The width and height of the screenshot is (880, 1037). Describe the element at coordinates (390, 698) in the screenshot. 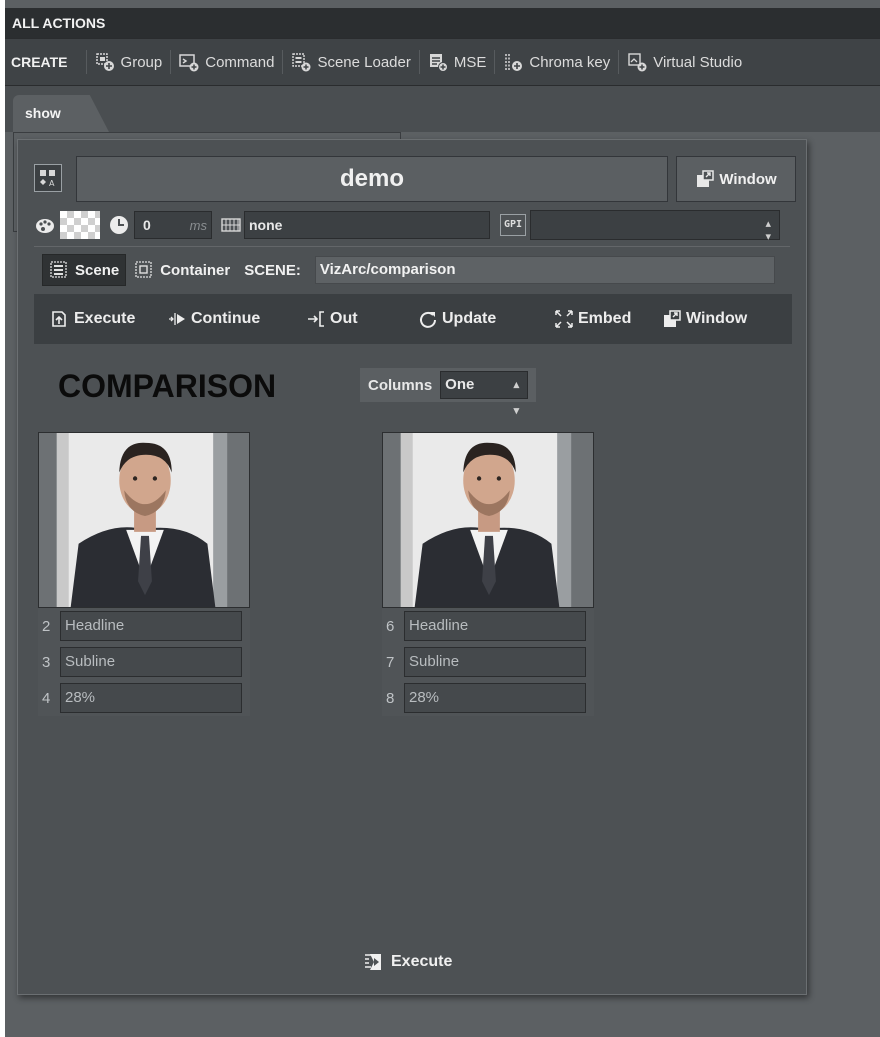

I see `field-index: 8` at that location.